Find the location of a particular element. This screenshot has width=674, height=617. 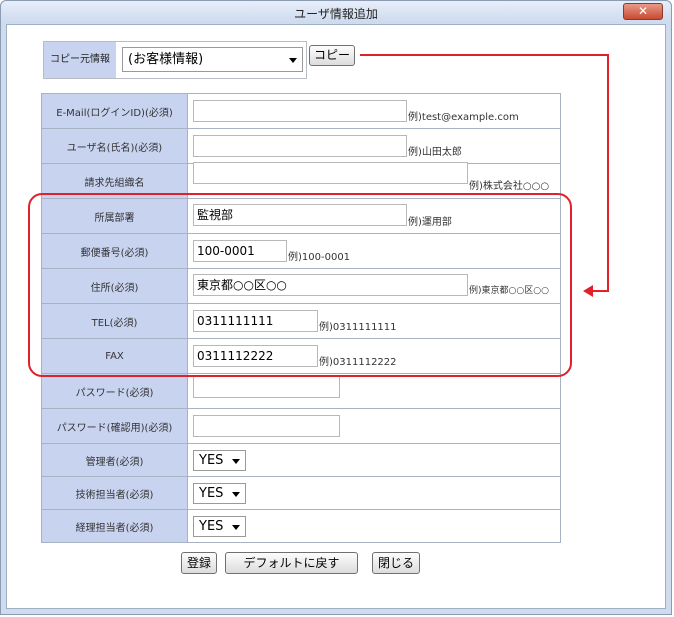

password-confirm-label: パスワード(確認用)(必須) is located at coordinates (114, 426).